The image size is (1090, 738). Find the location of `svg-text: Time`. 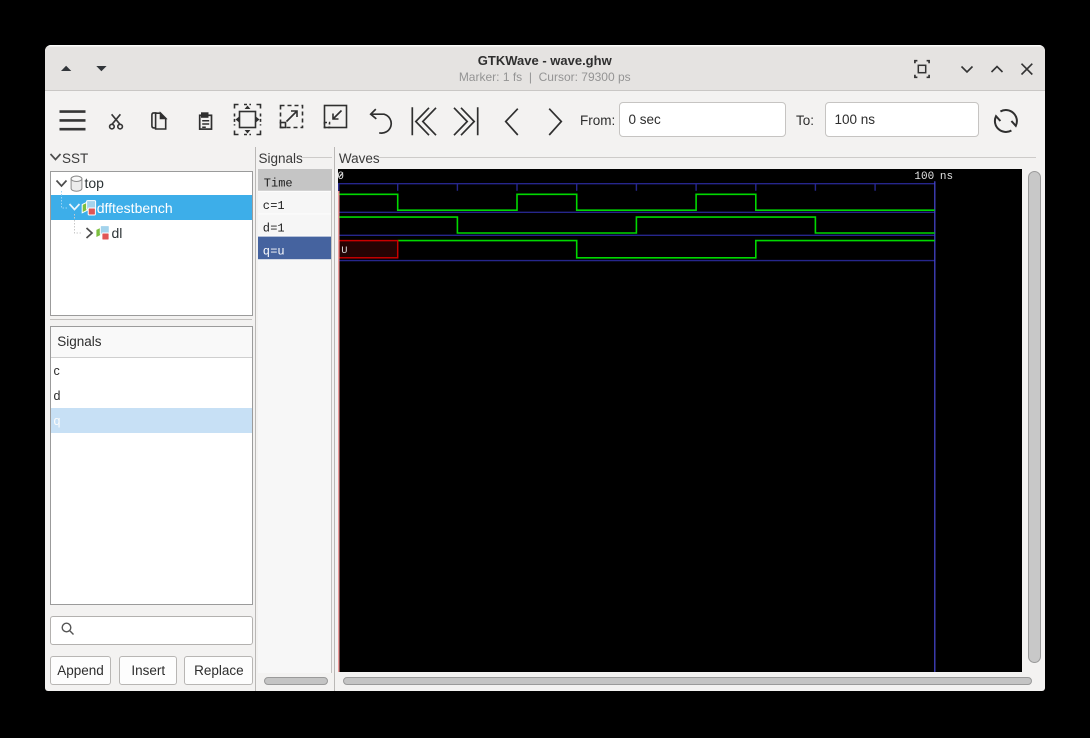

svg-text: Time is located at coordinates (277, 183).